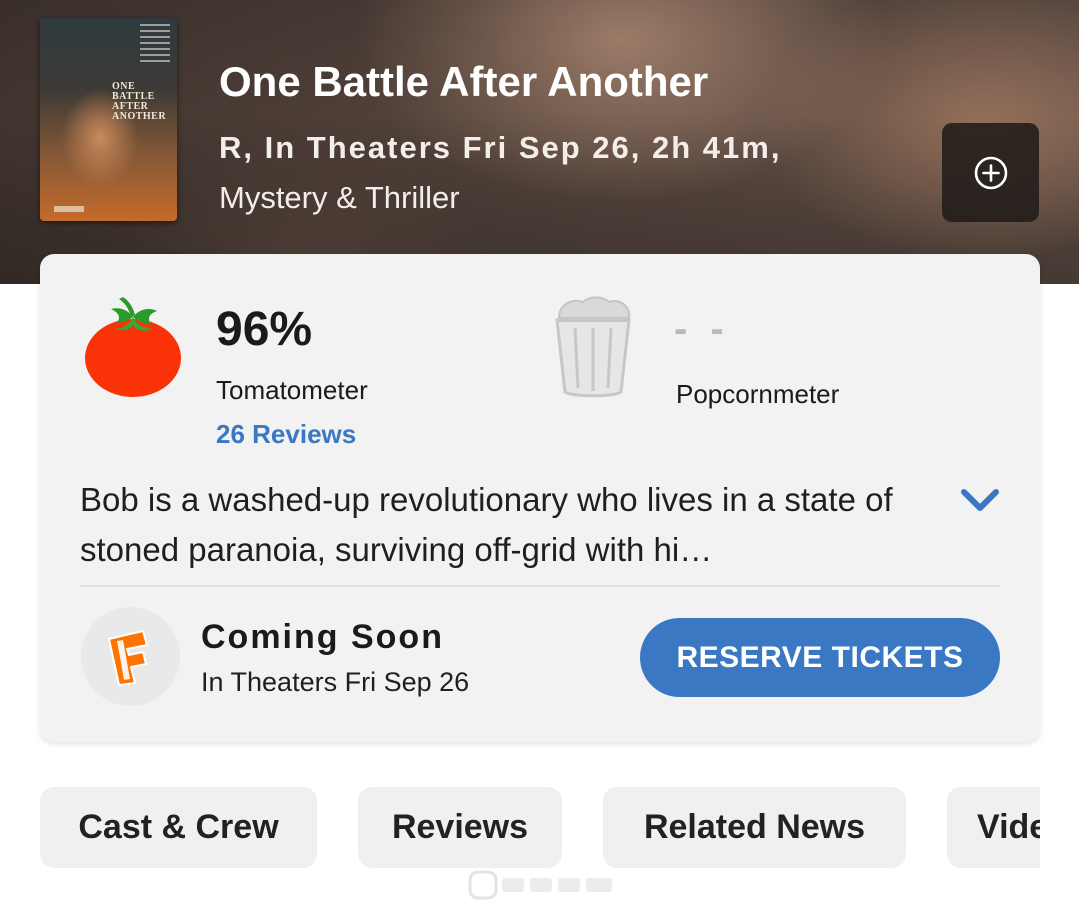 The height and width of the screenshot is (911, 1079). Describe the element at coordinates (993, 827) in the screenshot. I see `tab-videos: Videos` at that location.